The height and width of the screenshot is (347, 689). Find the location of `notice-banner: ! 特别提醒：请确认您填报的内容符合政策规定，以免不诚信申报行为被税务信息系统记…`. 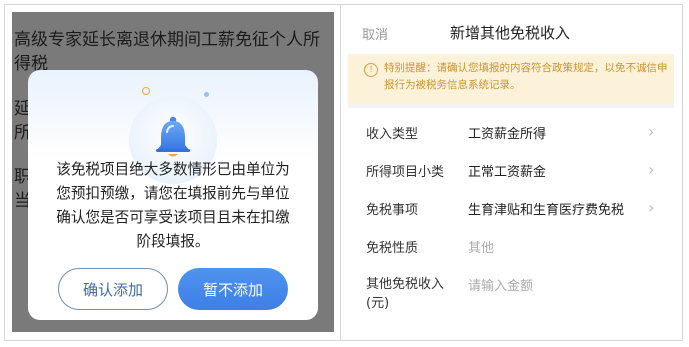

notice-banner: ! 特别提醒：请确认您填报的内容符合政策规定，以免不诚信申报行为被税务信息系统记… is located at coordinates (511, 79).